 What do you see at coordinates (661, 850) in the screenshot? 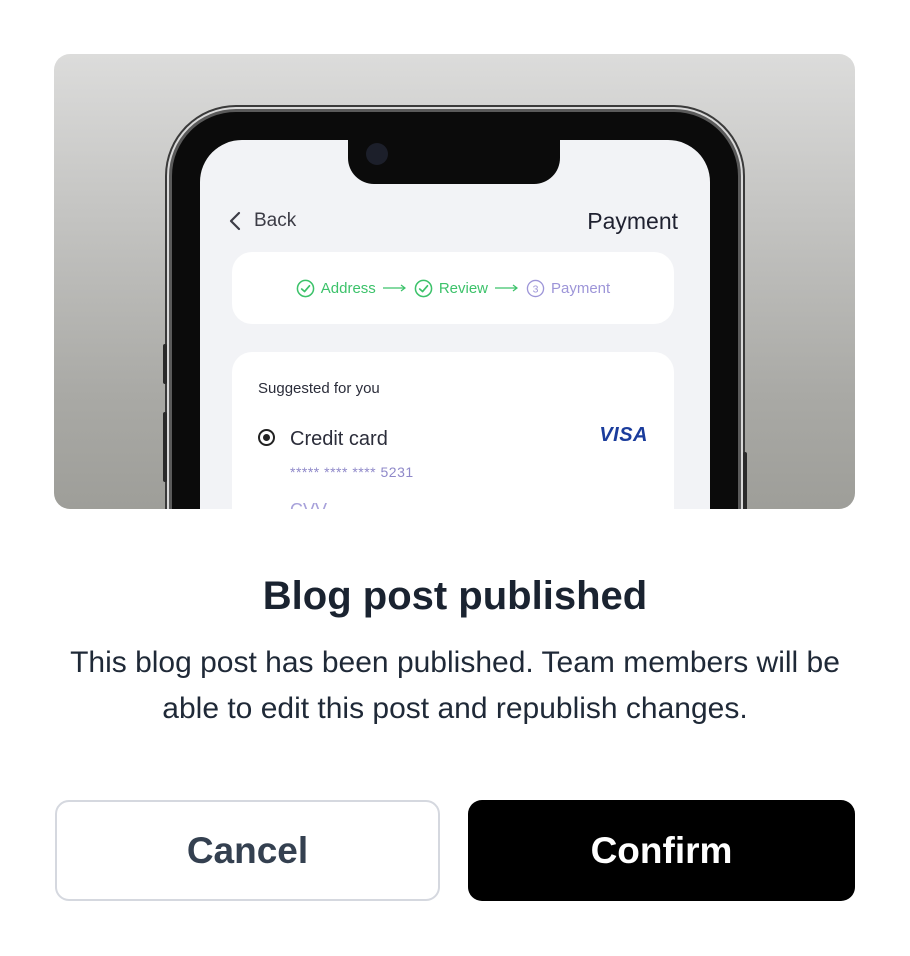
I see `confirm-button: Confirm` at bounding box center [661, 850].